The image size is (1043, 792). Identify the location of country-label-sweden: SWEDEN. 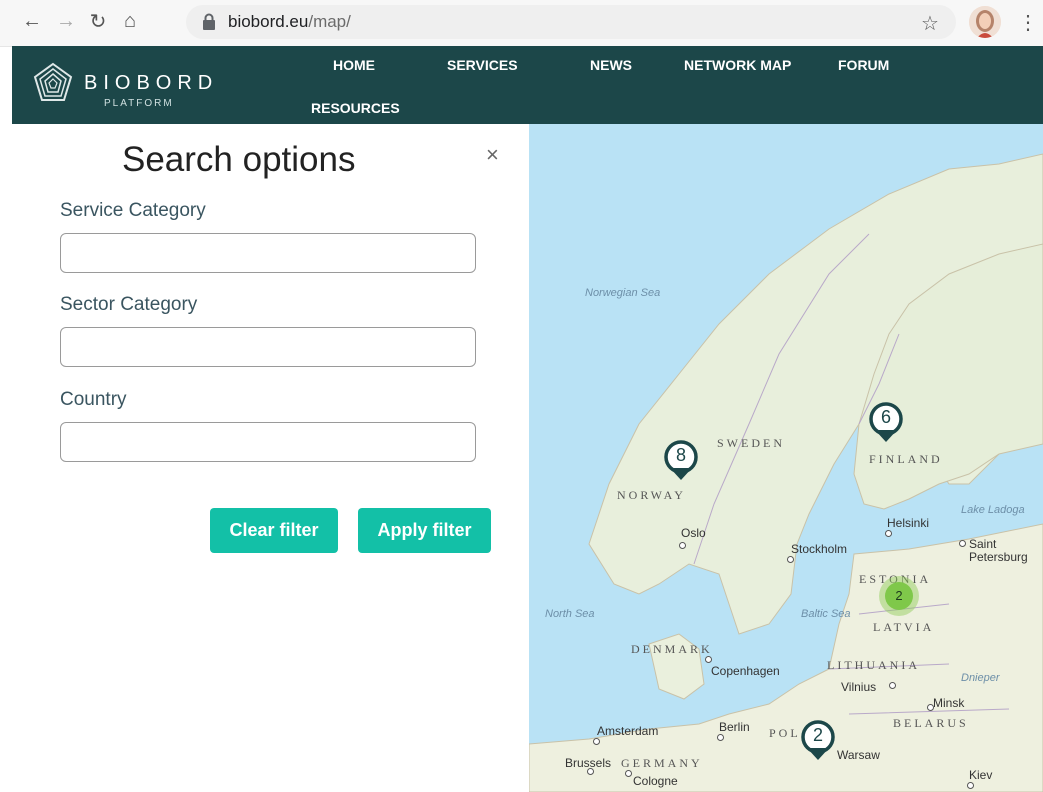
(751, 443).